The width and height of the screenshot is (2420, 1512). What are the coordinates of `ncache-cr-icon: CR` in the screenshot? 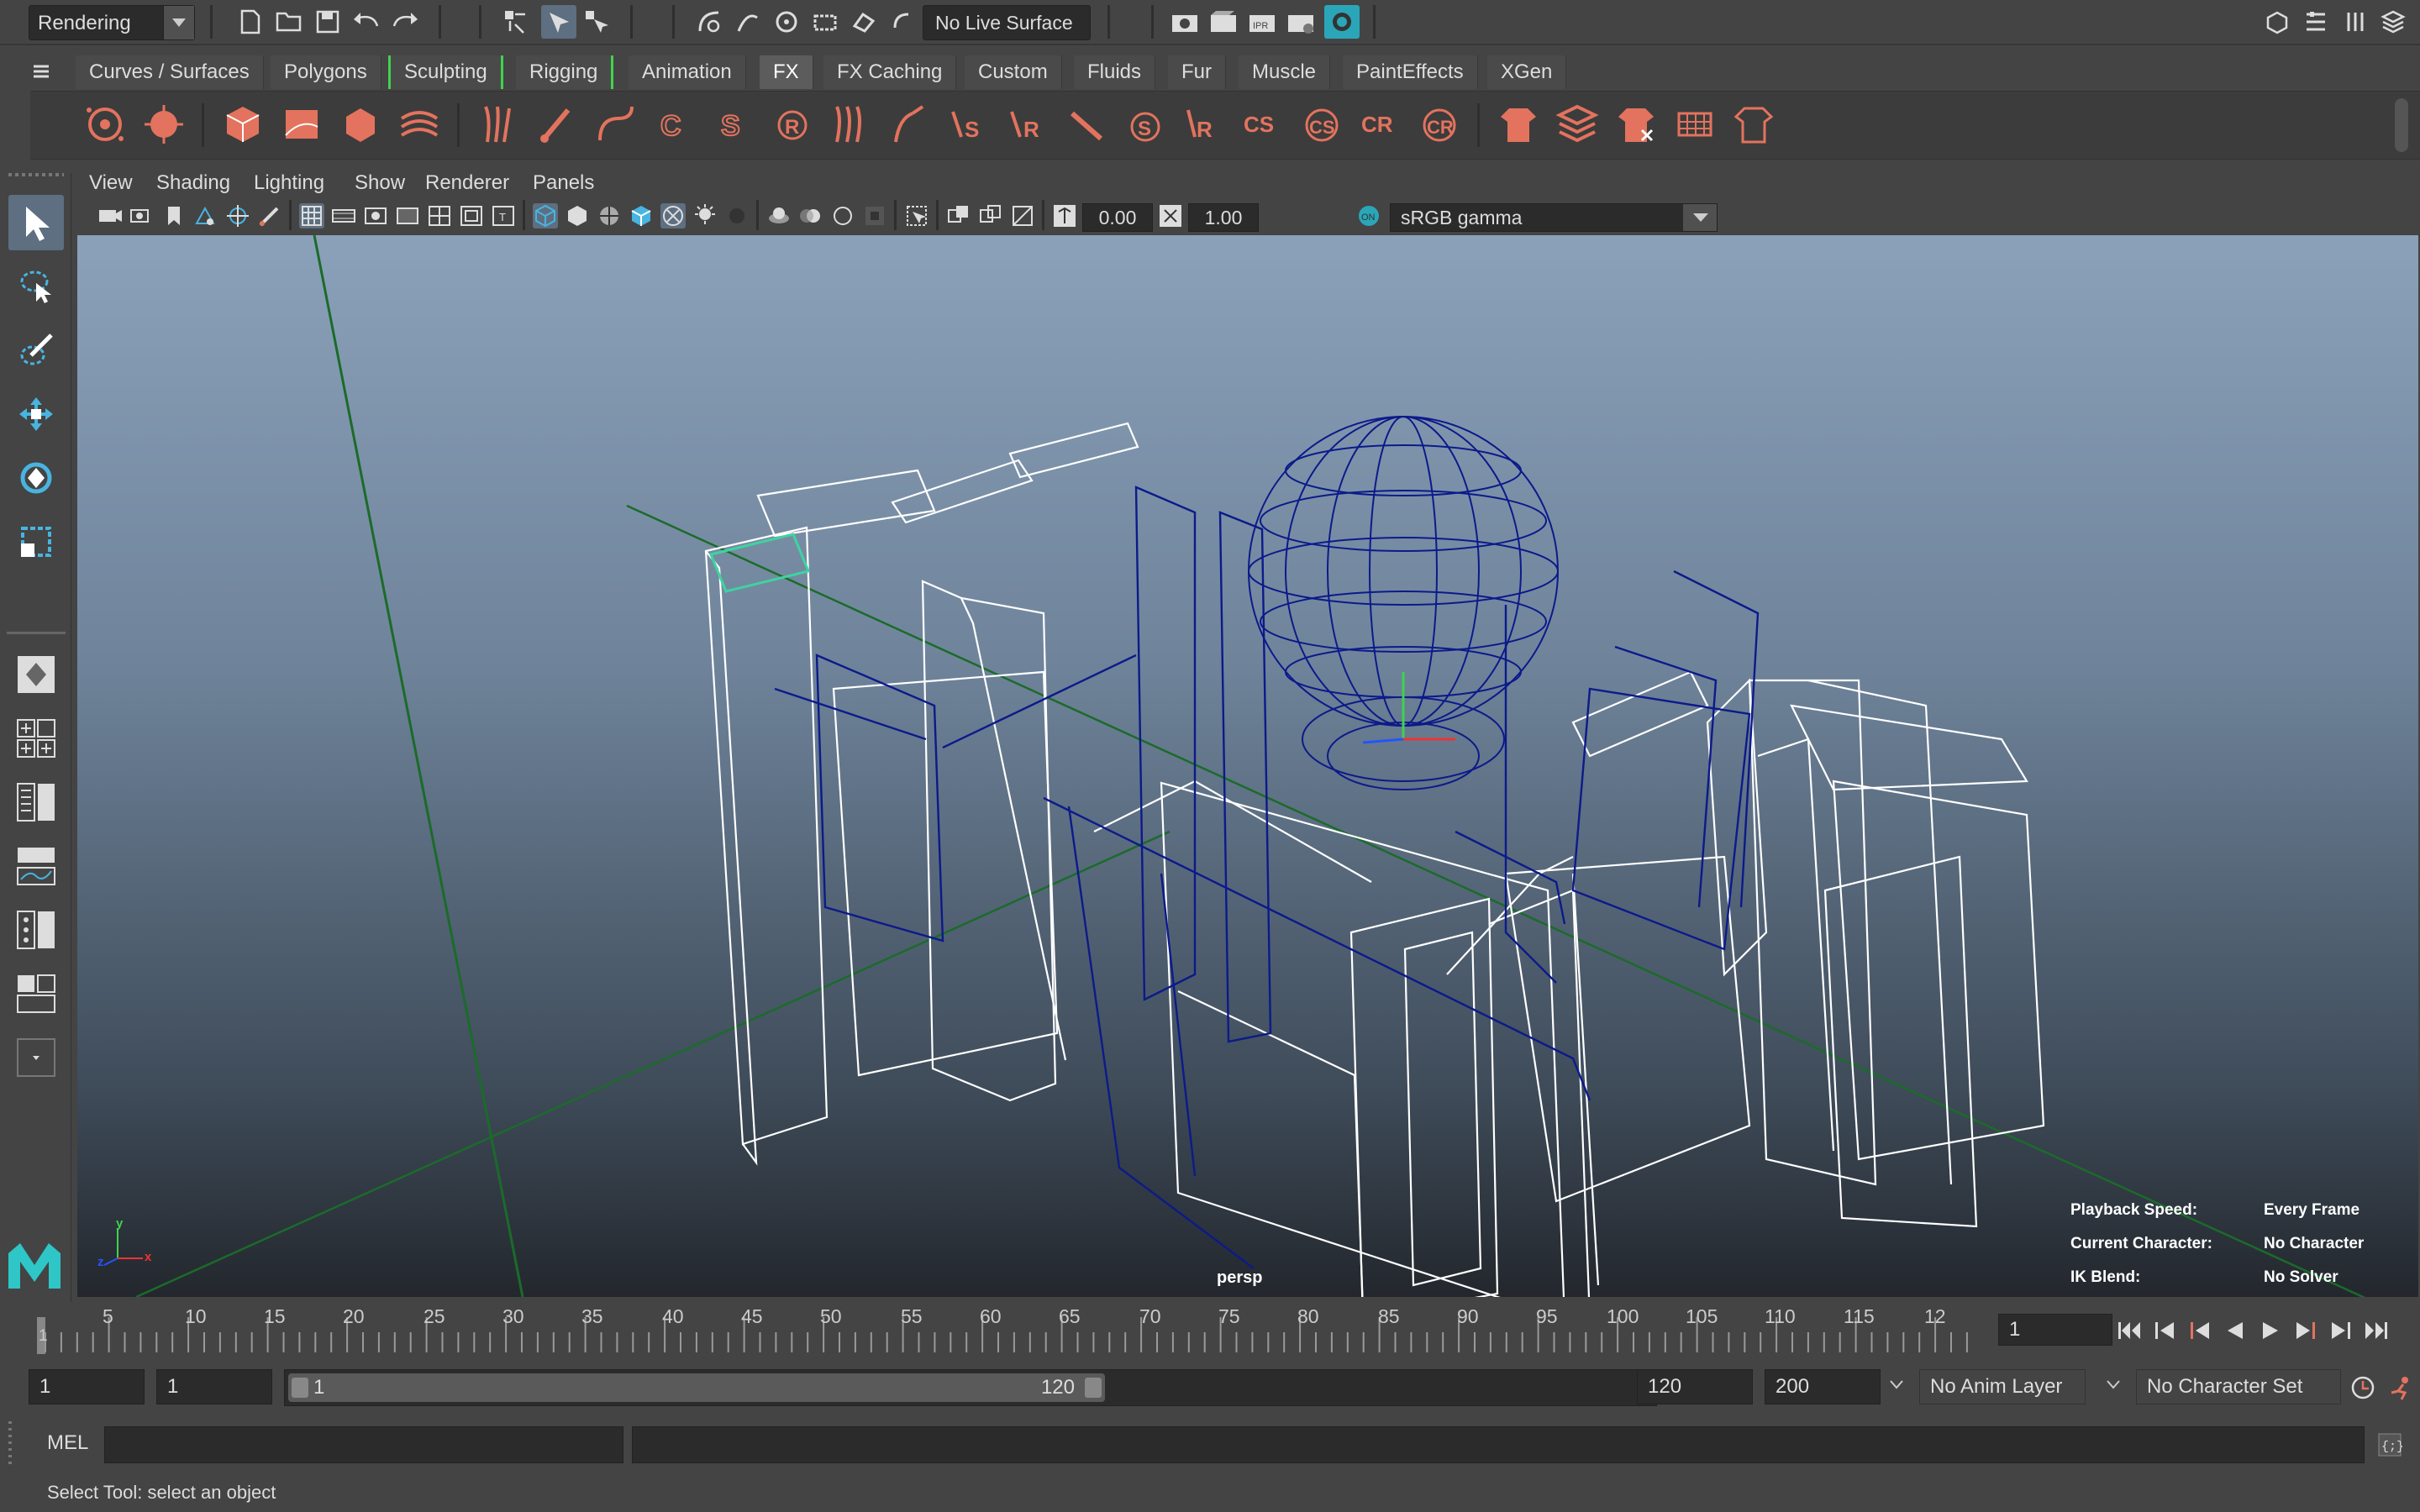 It's located at (1380, 124).